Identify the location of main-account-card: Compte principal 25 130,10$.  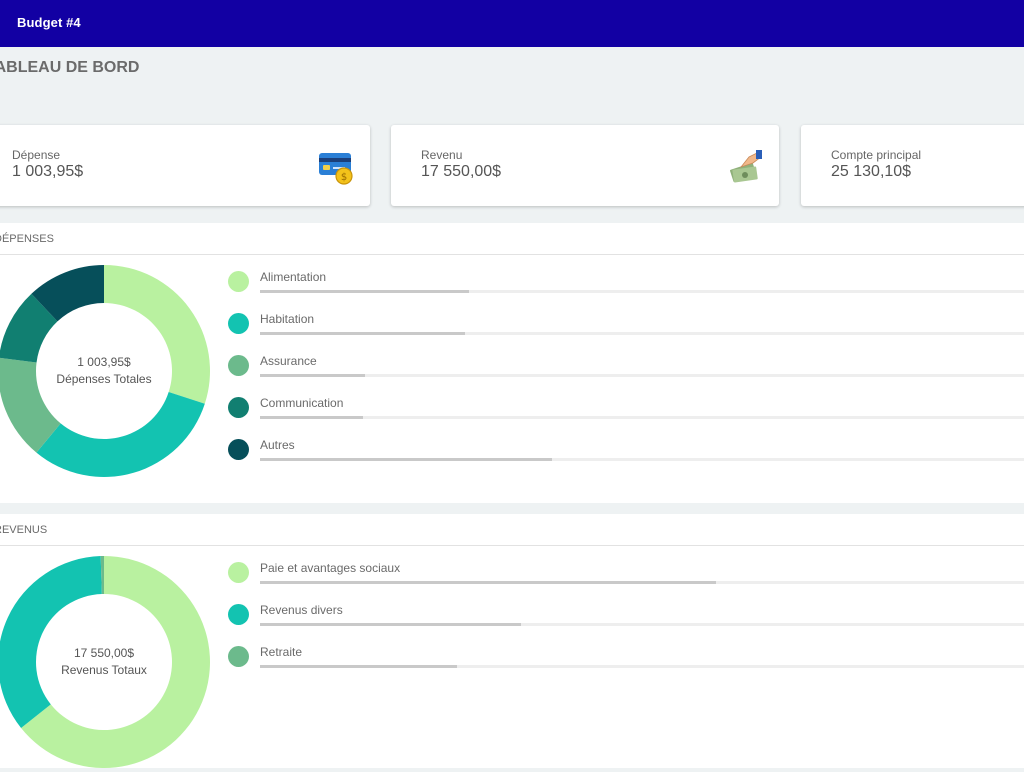
(912, 165).